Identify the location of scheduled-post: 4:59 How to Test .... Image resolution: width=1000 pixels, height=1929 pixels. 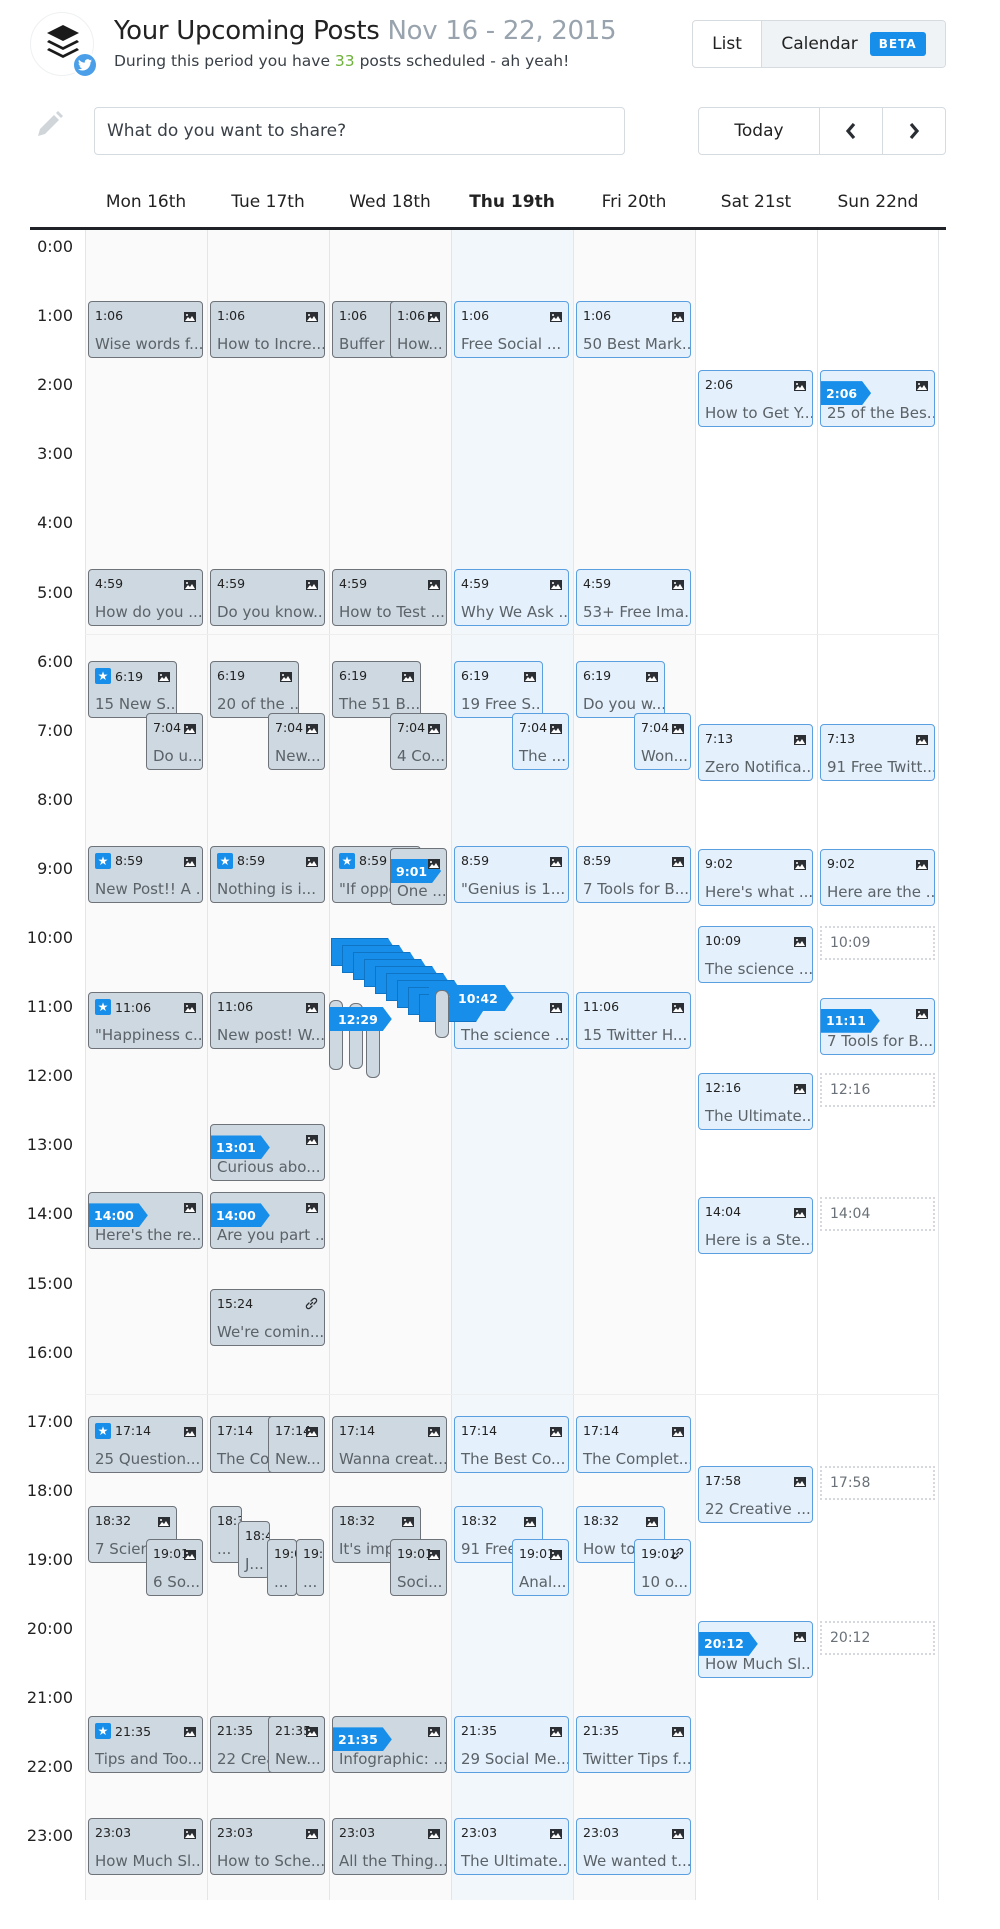
(389, 598).